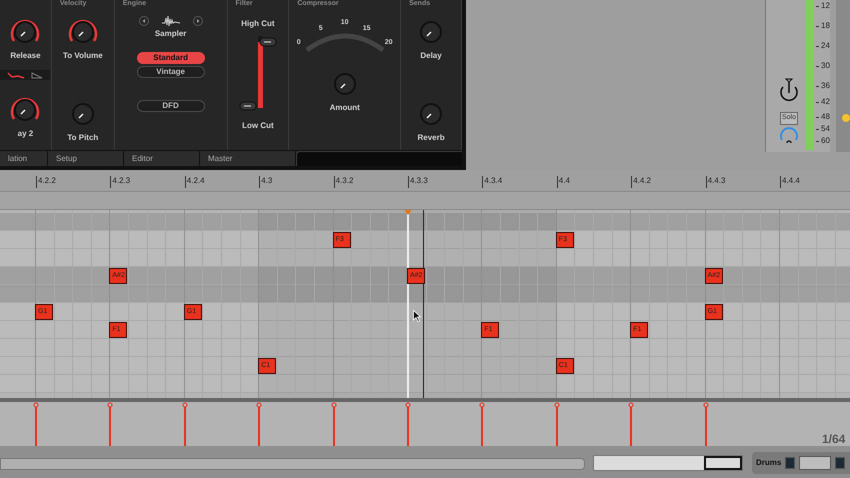 The height and width of the screenshot is (478, 850). What do you see at coordinates (431, 56) in the screenshot?
I see `knob-label: Delay` at bounding box center [431, 56].